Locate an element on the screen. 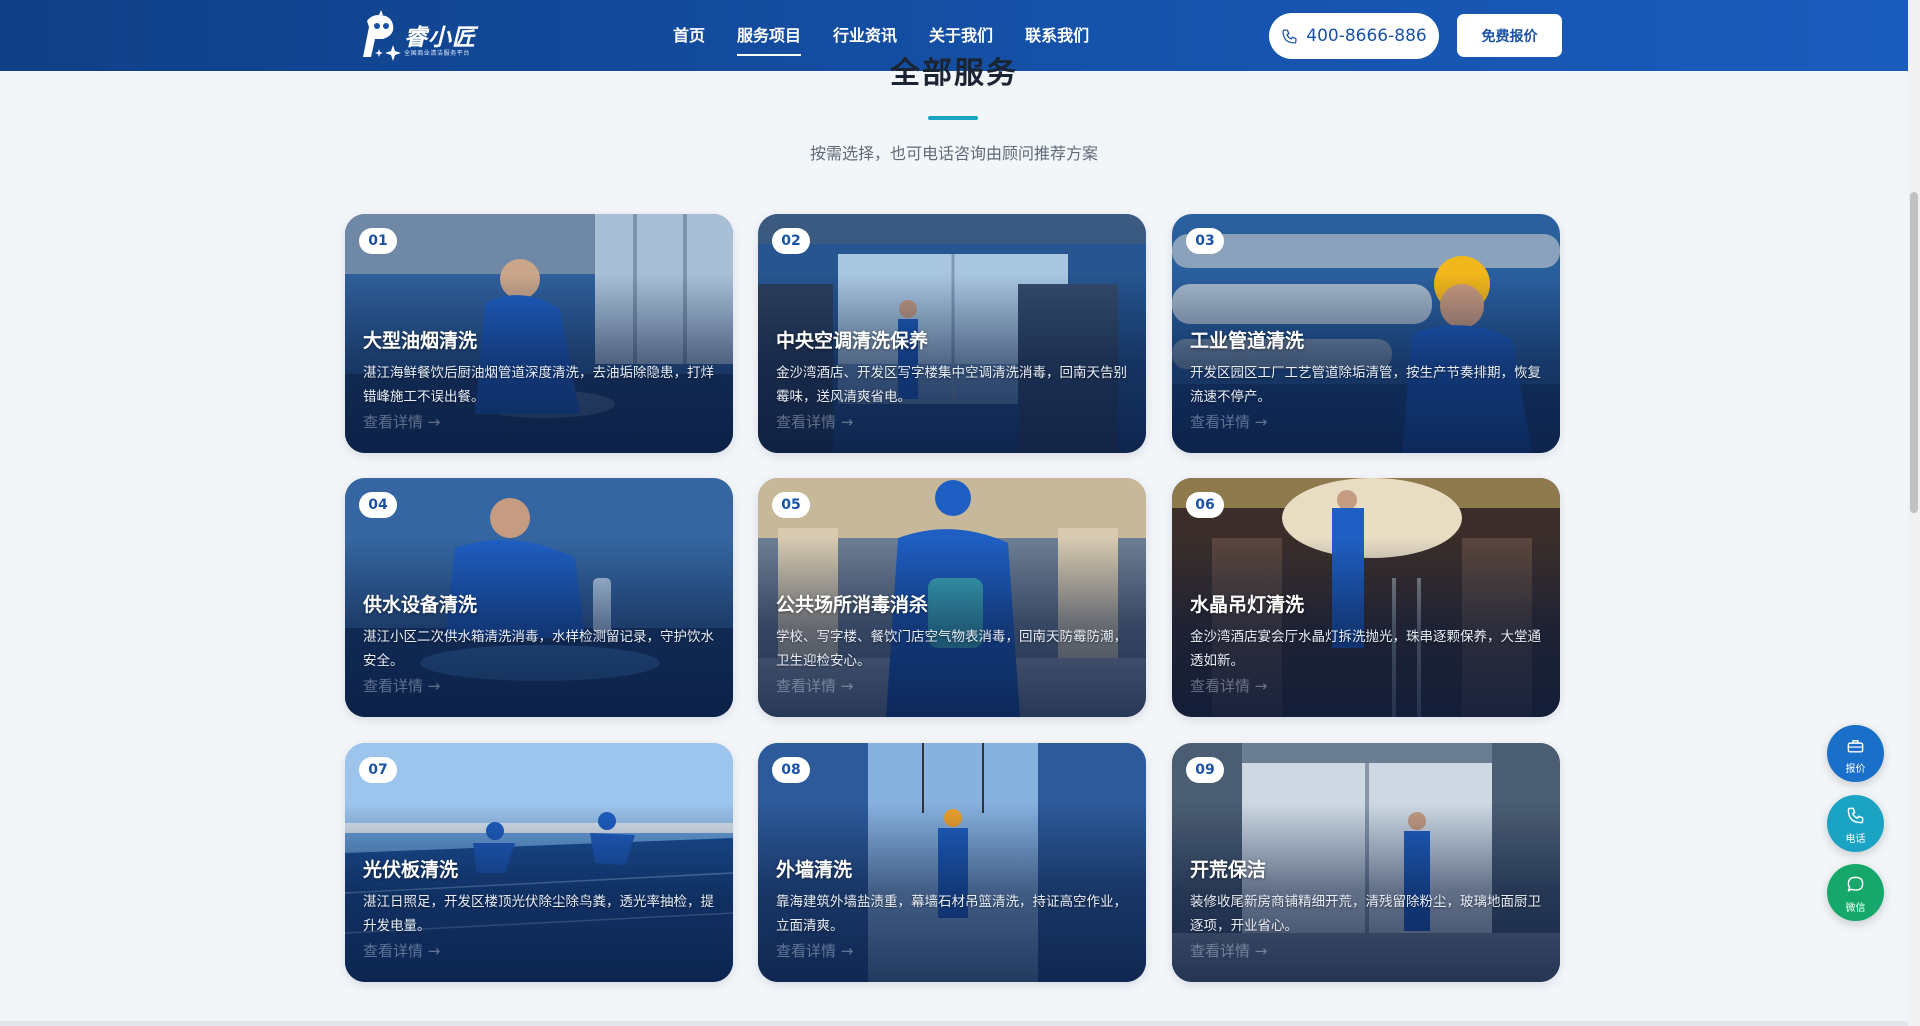 This screenshot has height=1026, width=1920. chat-icon is located at coordinates (1855, 884).